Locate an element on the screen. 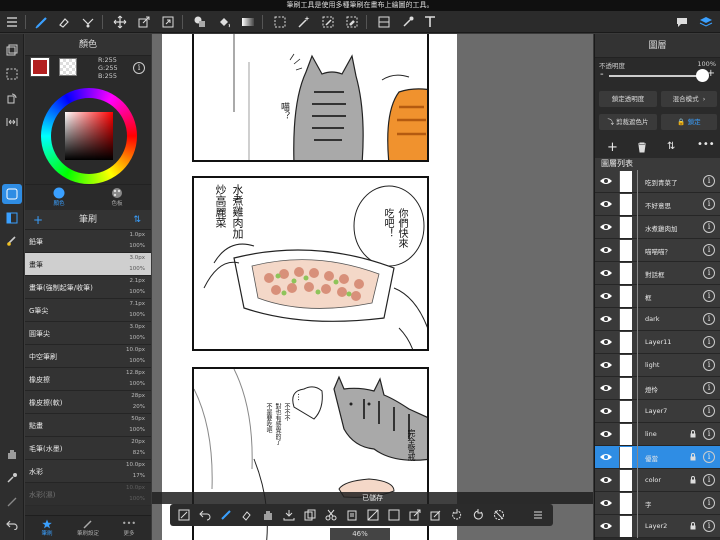 The image size is (720, 540). fill-action-icon is located at coordinates (394, 515).